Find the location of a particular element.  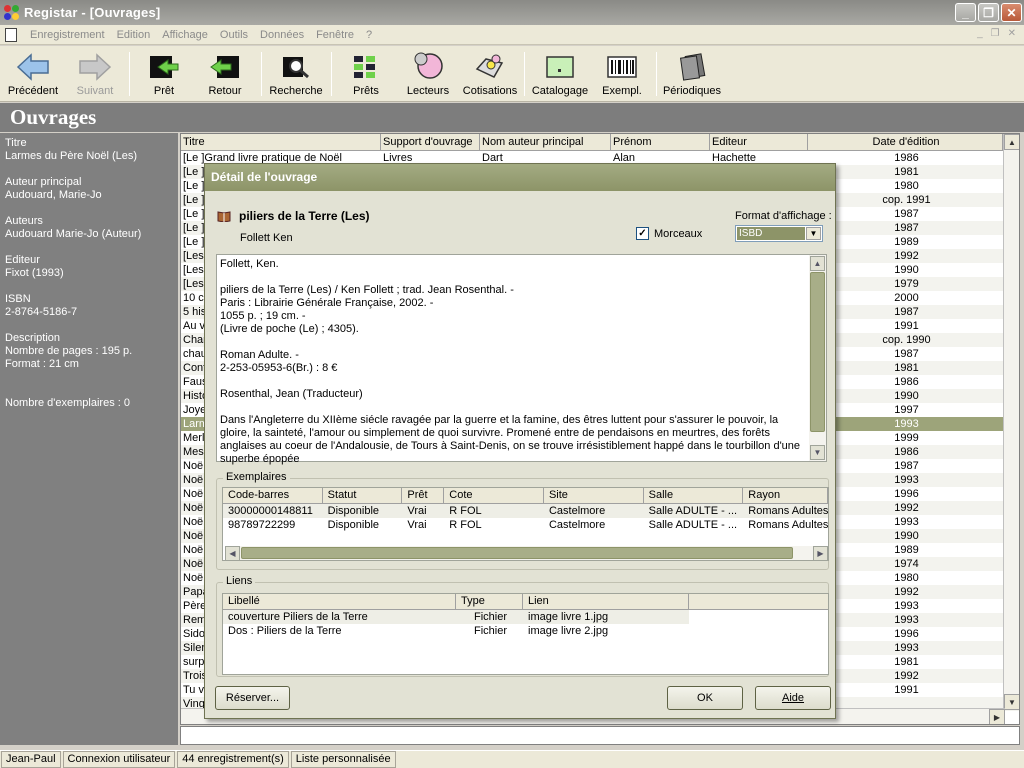

col-prenom: Prénom is located at coordinates (660, 142).